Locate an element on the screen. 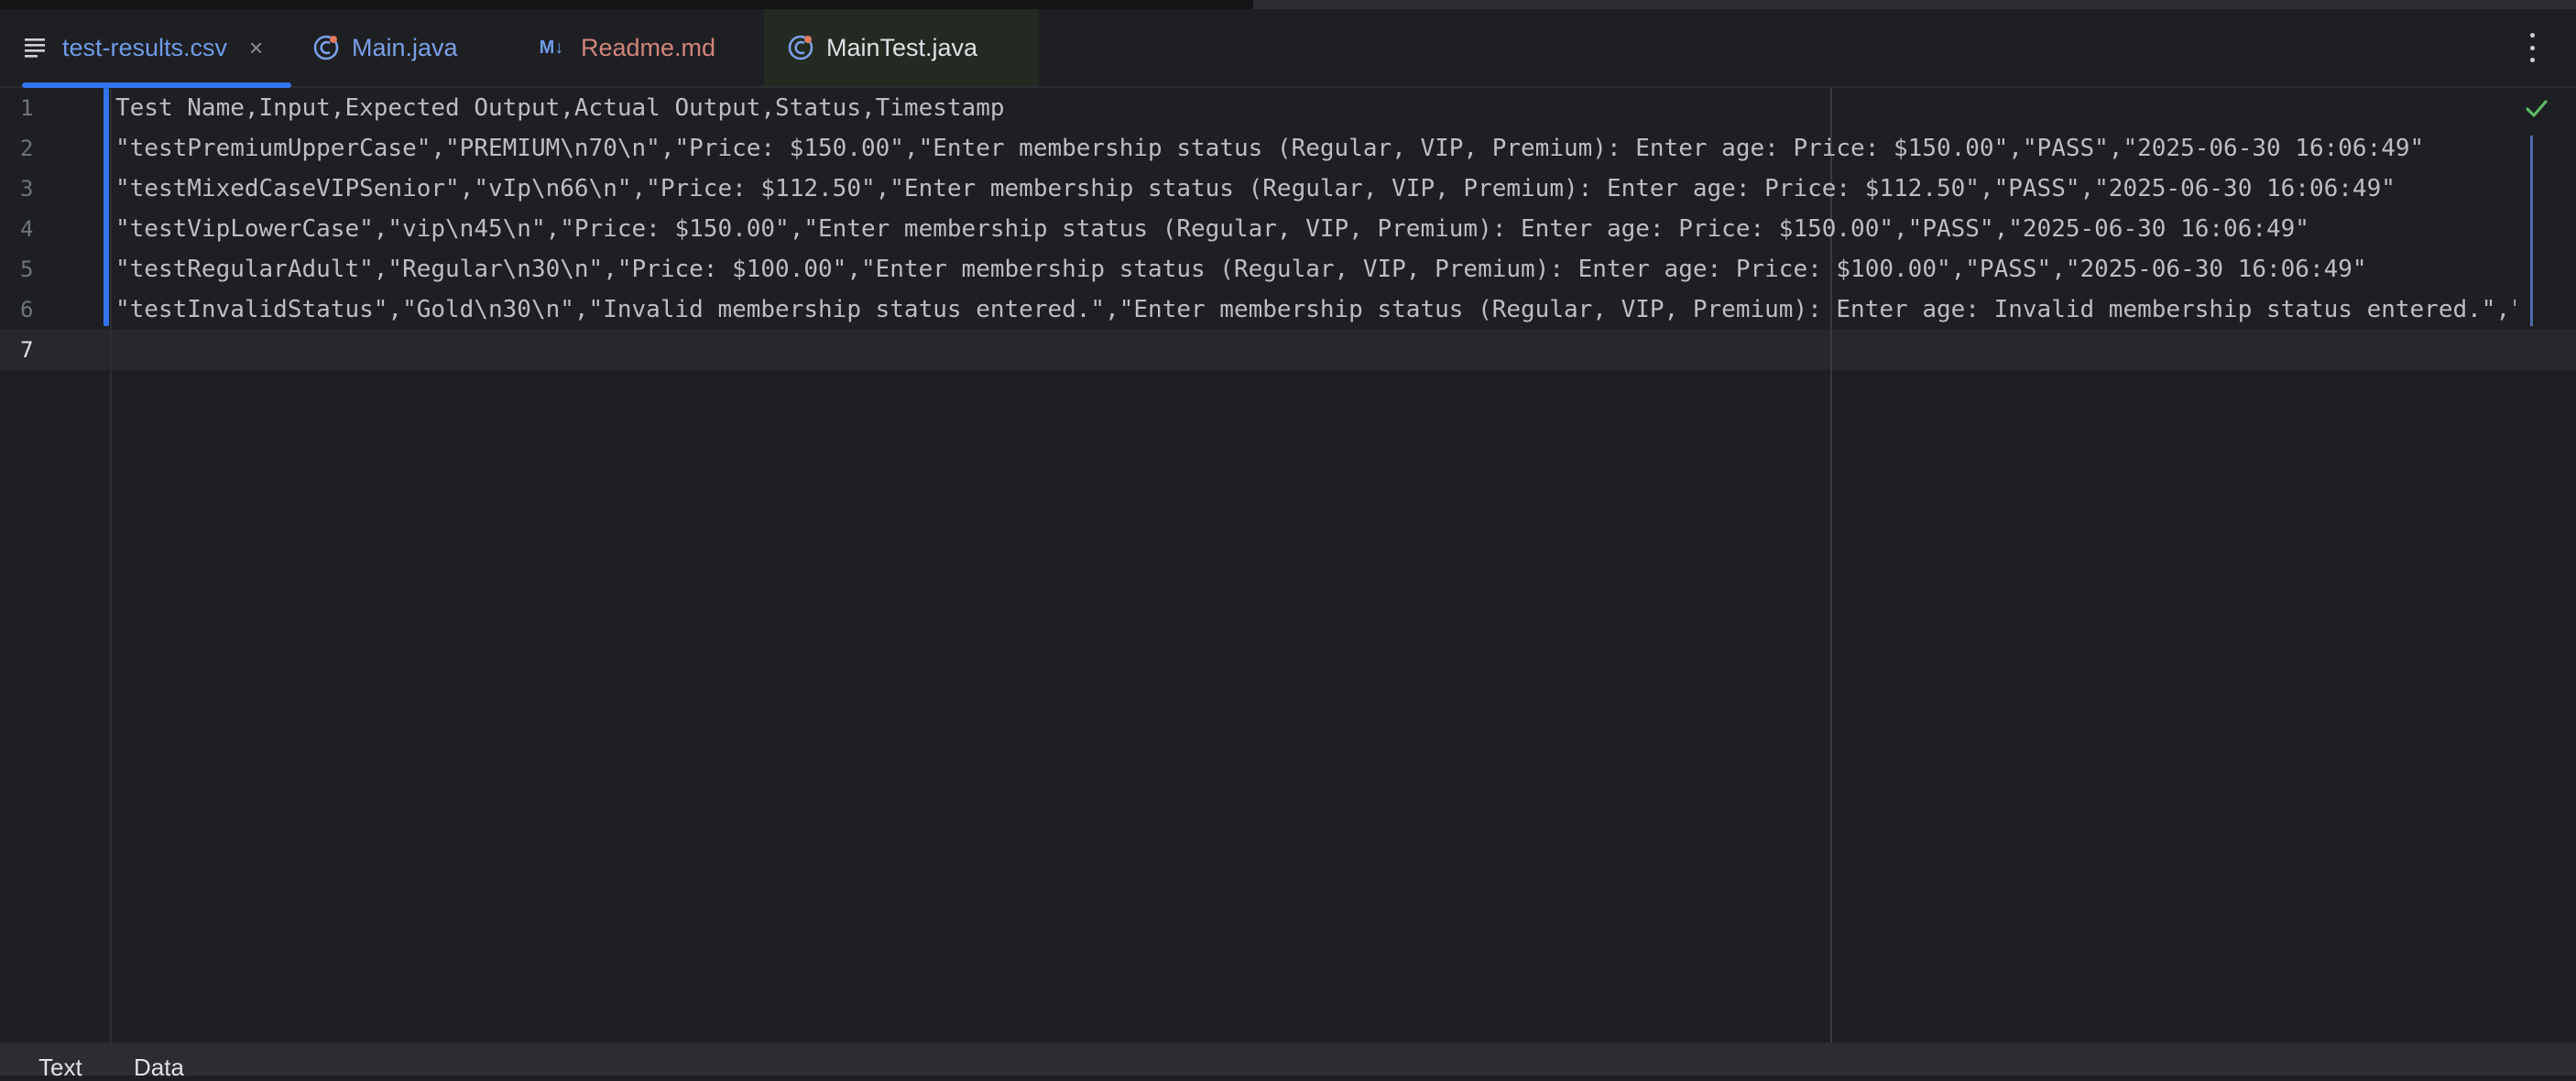  no-problems-check-icon is located at coordinates (2537, 109).